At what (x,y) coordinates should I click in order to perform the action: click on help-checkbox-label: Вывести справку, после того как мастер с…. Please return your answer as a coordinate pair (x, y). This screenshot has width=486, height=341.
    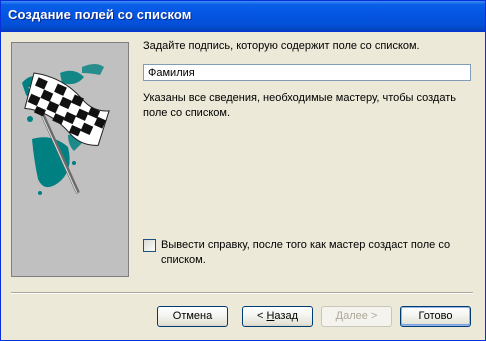
    Looking at the image, I should click on (313, 253).